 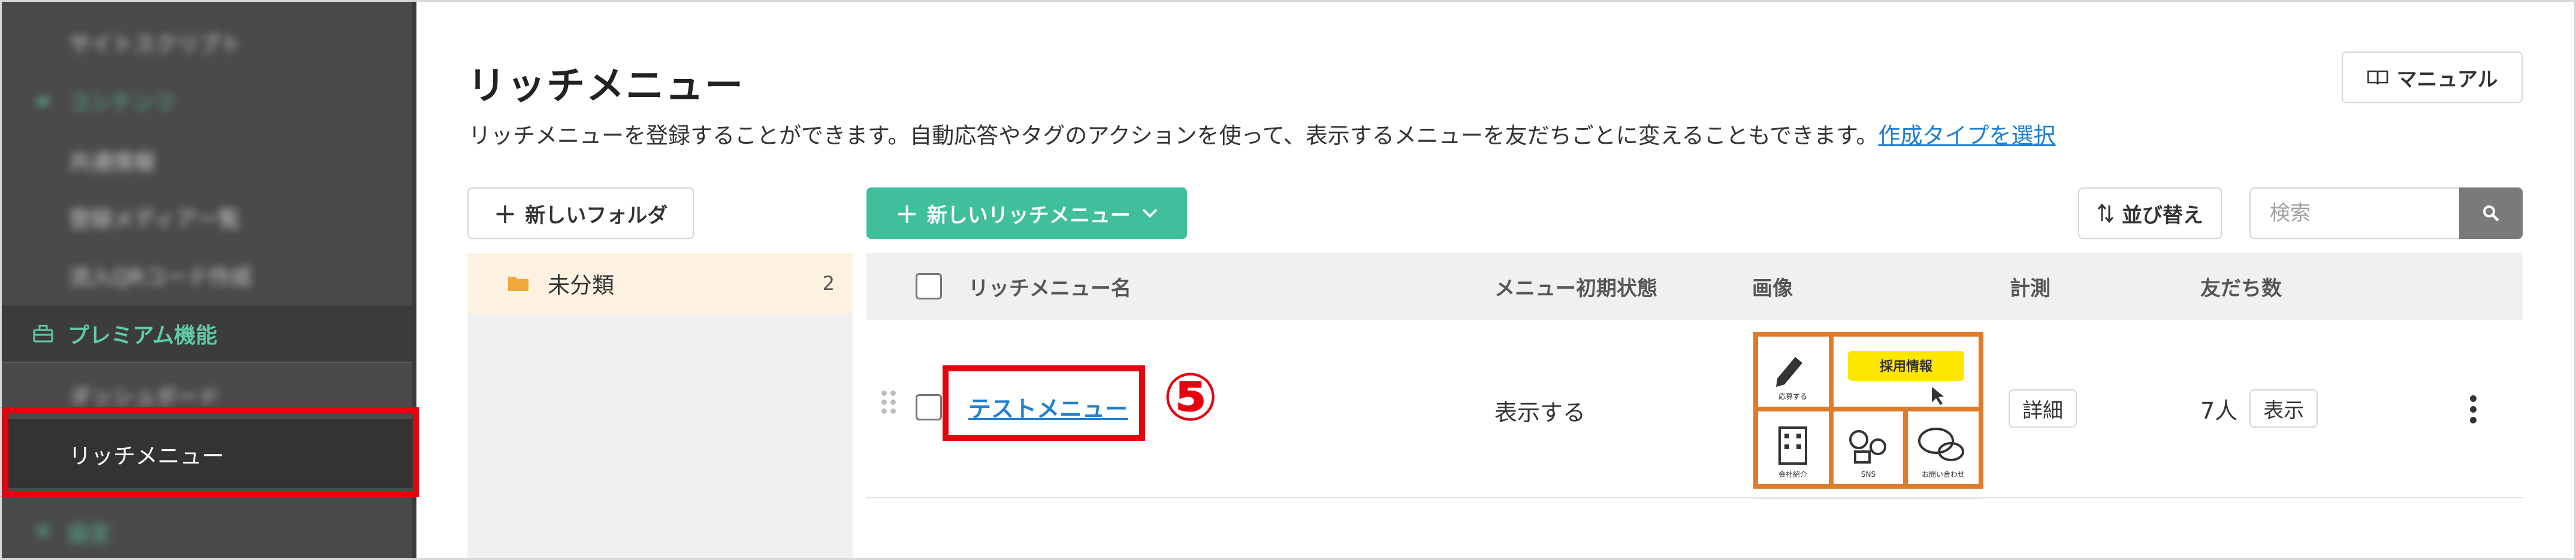 I want to click on sidebar-category-contents: ▰ コンテンツ, so click(x=208, y=100).